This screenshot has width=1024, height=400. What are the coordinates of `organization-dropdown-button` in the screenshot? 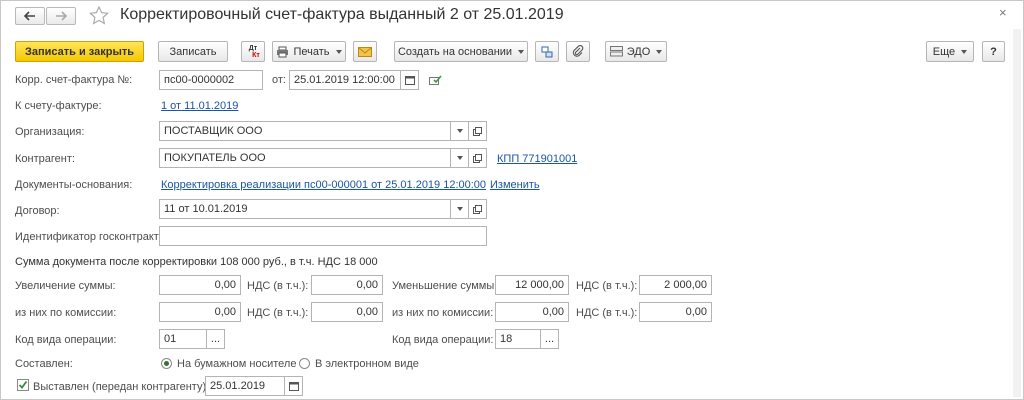 It's located at (460, 131).